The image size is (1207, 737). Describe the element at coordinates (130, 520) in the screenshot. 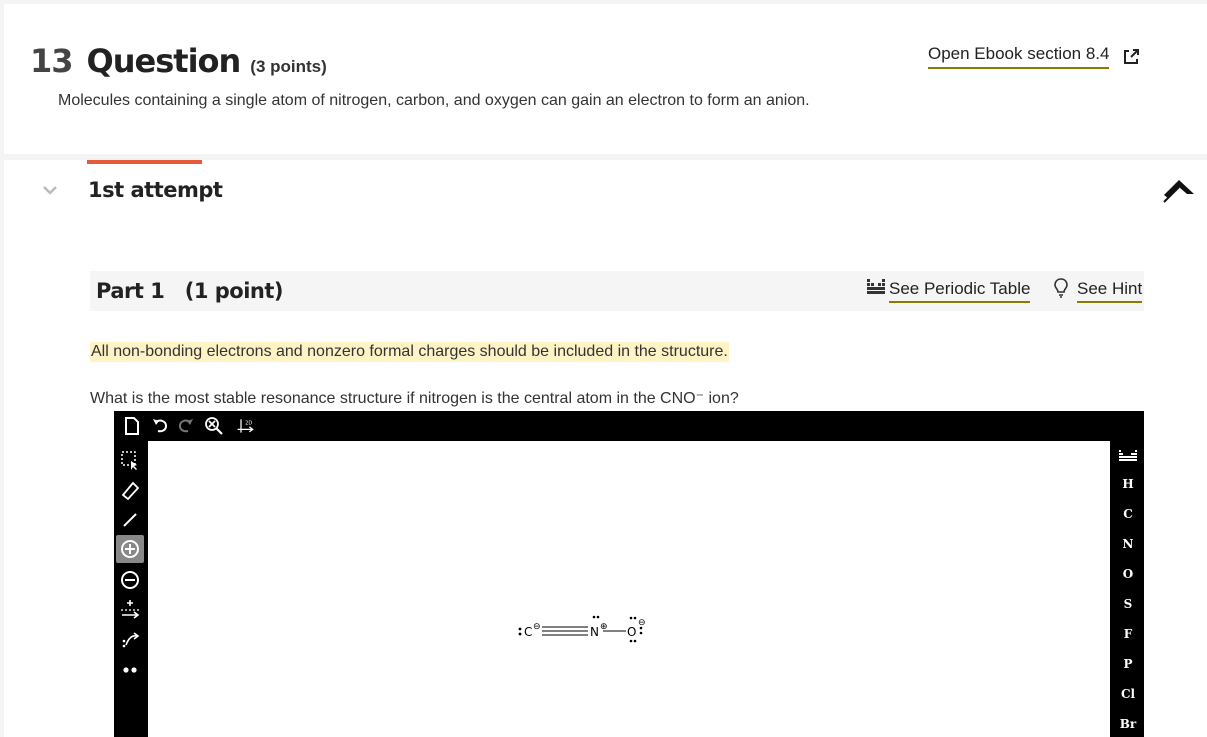

I see `single-bond-icon` at that location.